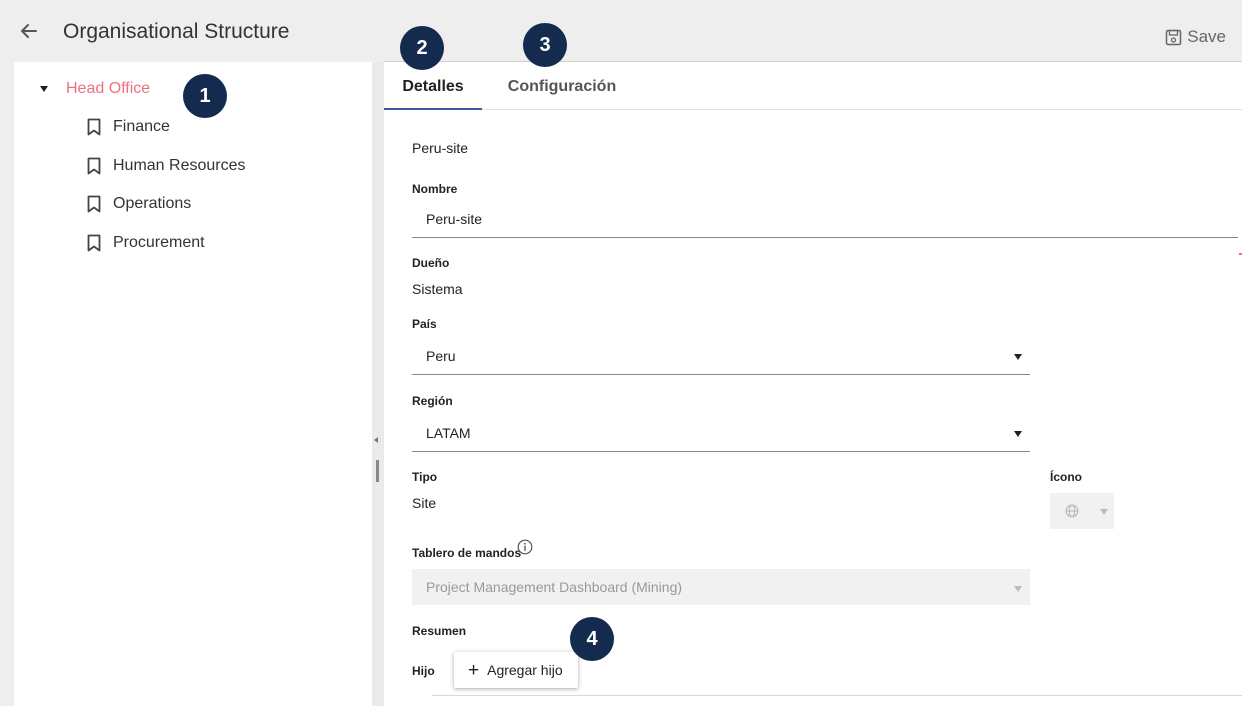  I want to click on back-button, so click(29, 31).